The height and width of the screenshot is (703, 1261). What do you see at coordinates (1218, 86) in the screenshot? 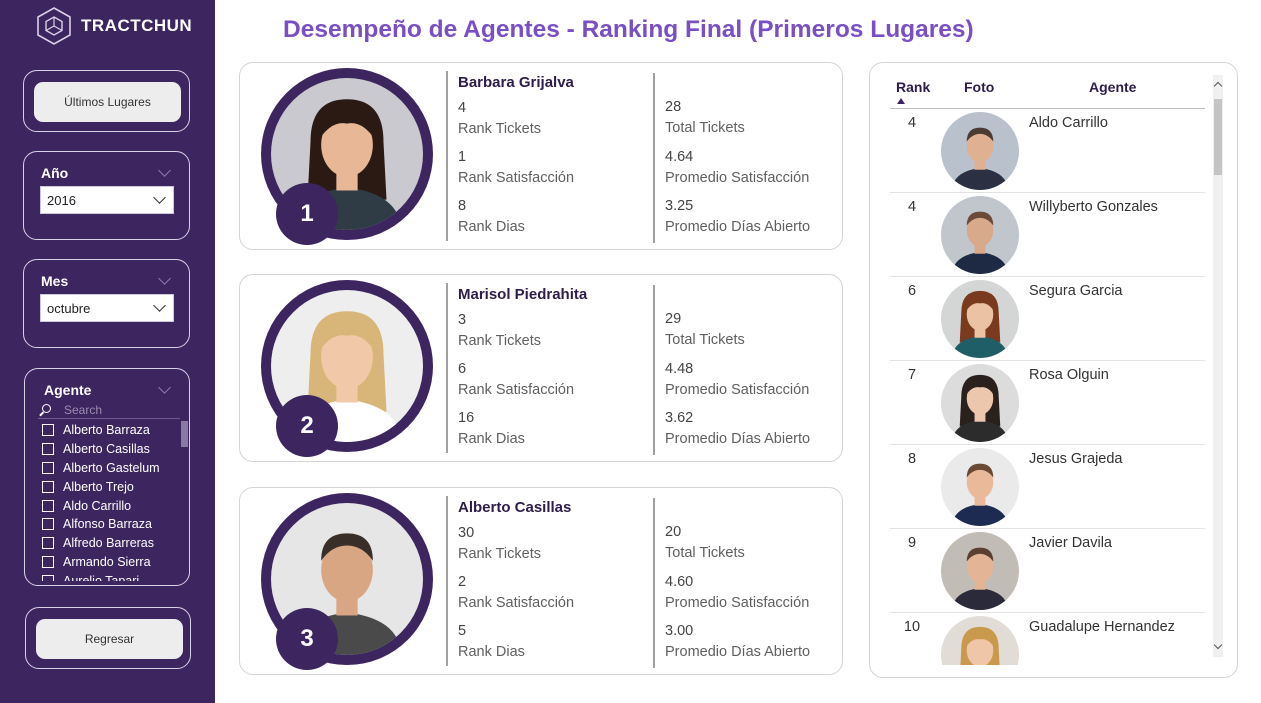
I see `scroll-up-icon` at bounding box center [1218, 86].